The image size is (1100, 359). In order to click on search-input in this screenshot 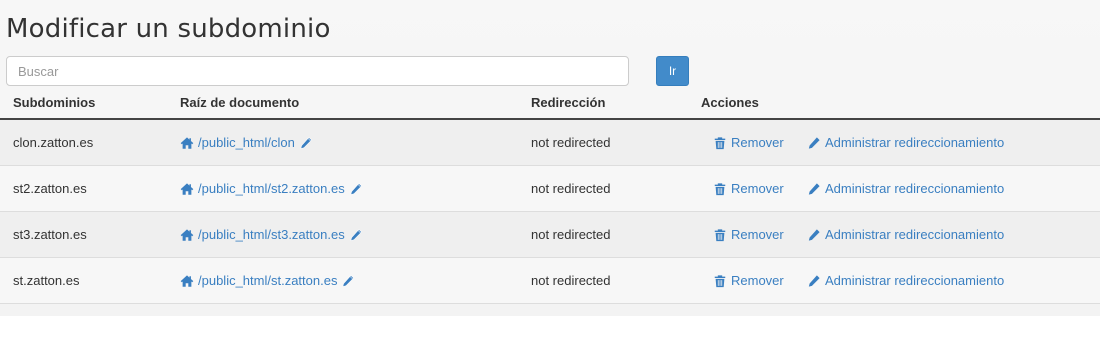, I will do `click(317, 71)`.